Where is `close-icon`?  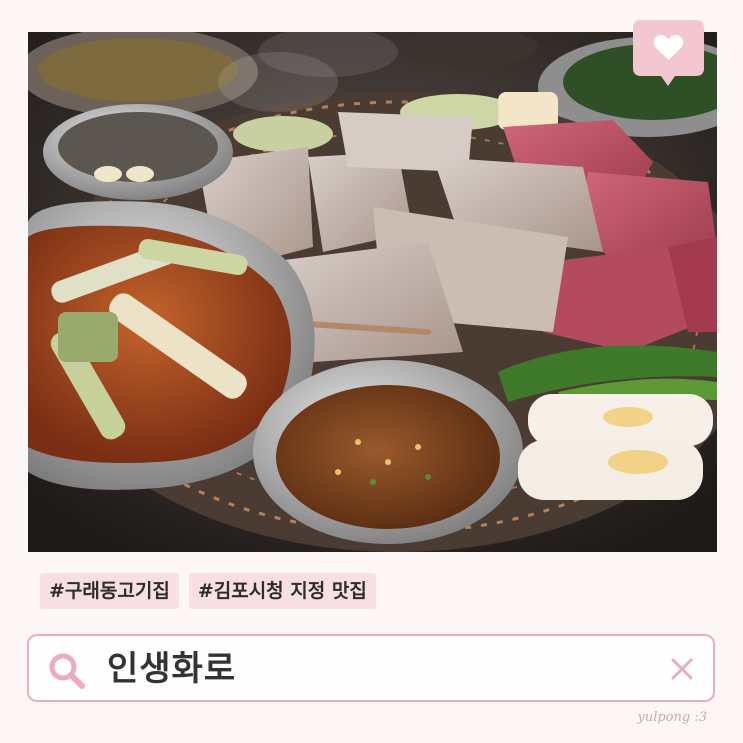 close-icon is located at coordinates (682, 669).